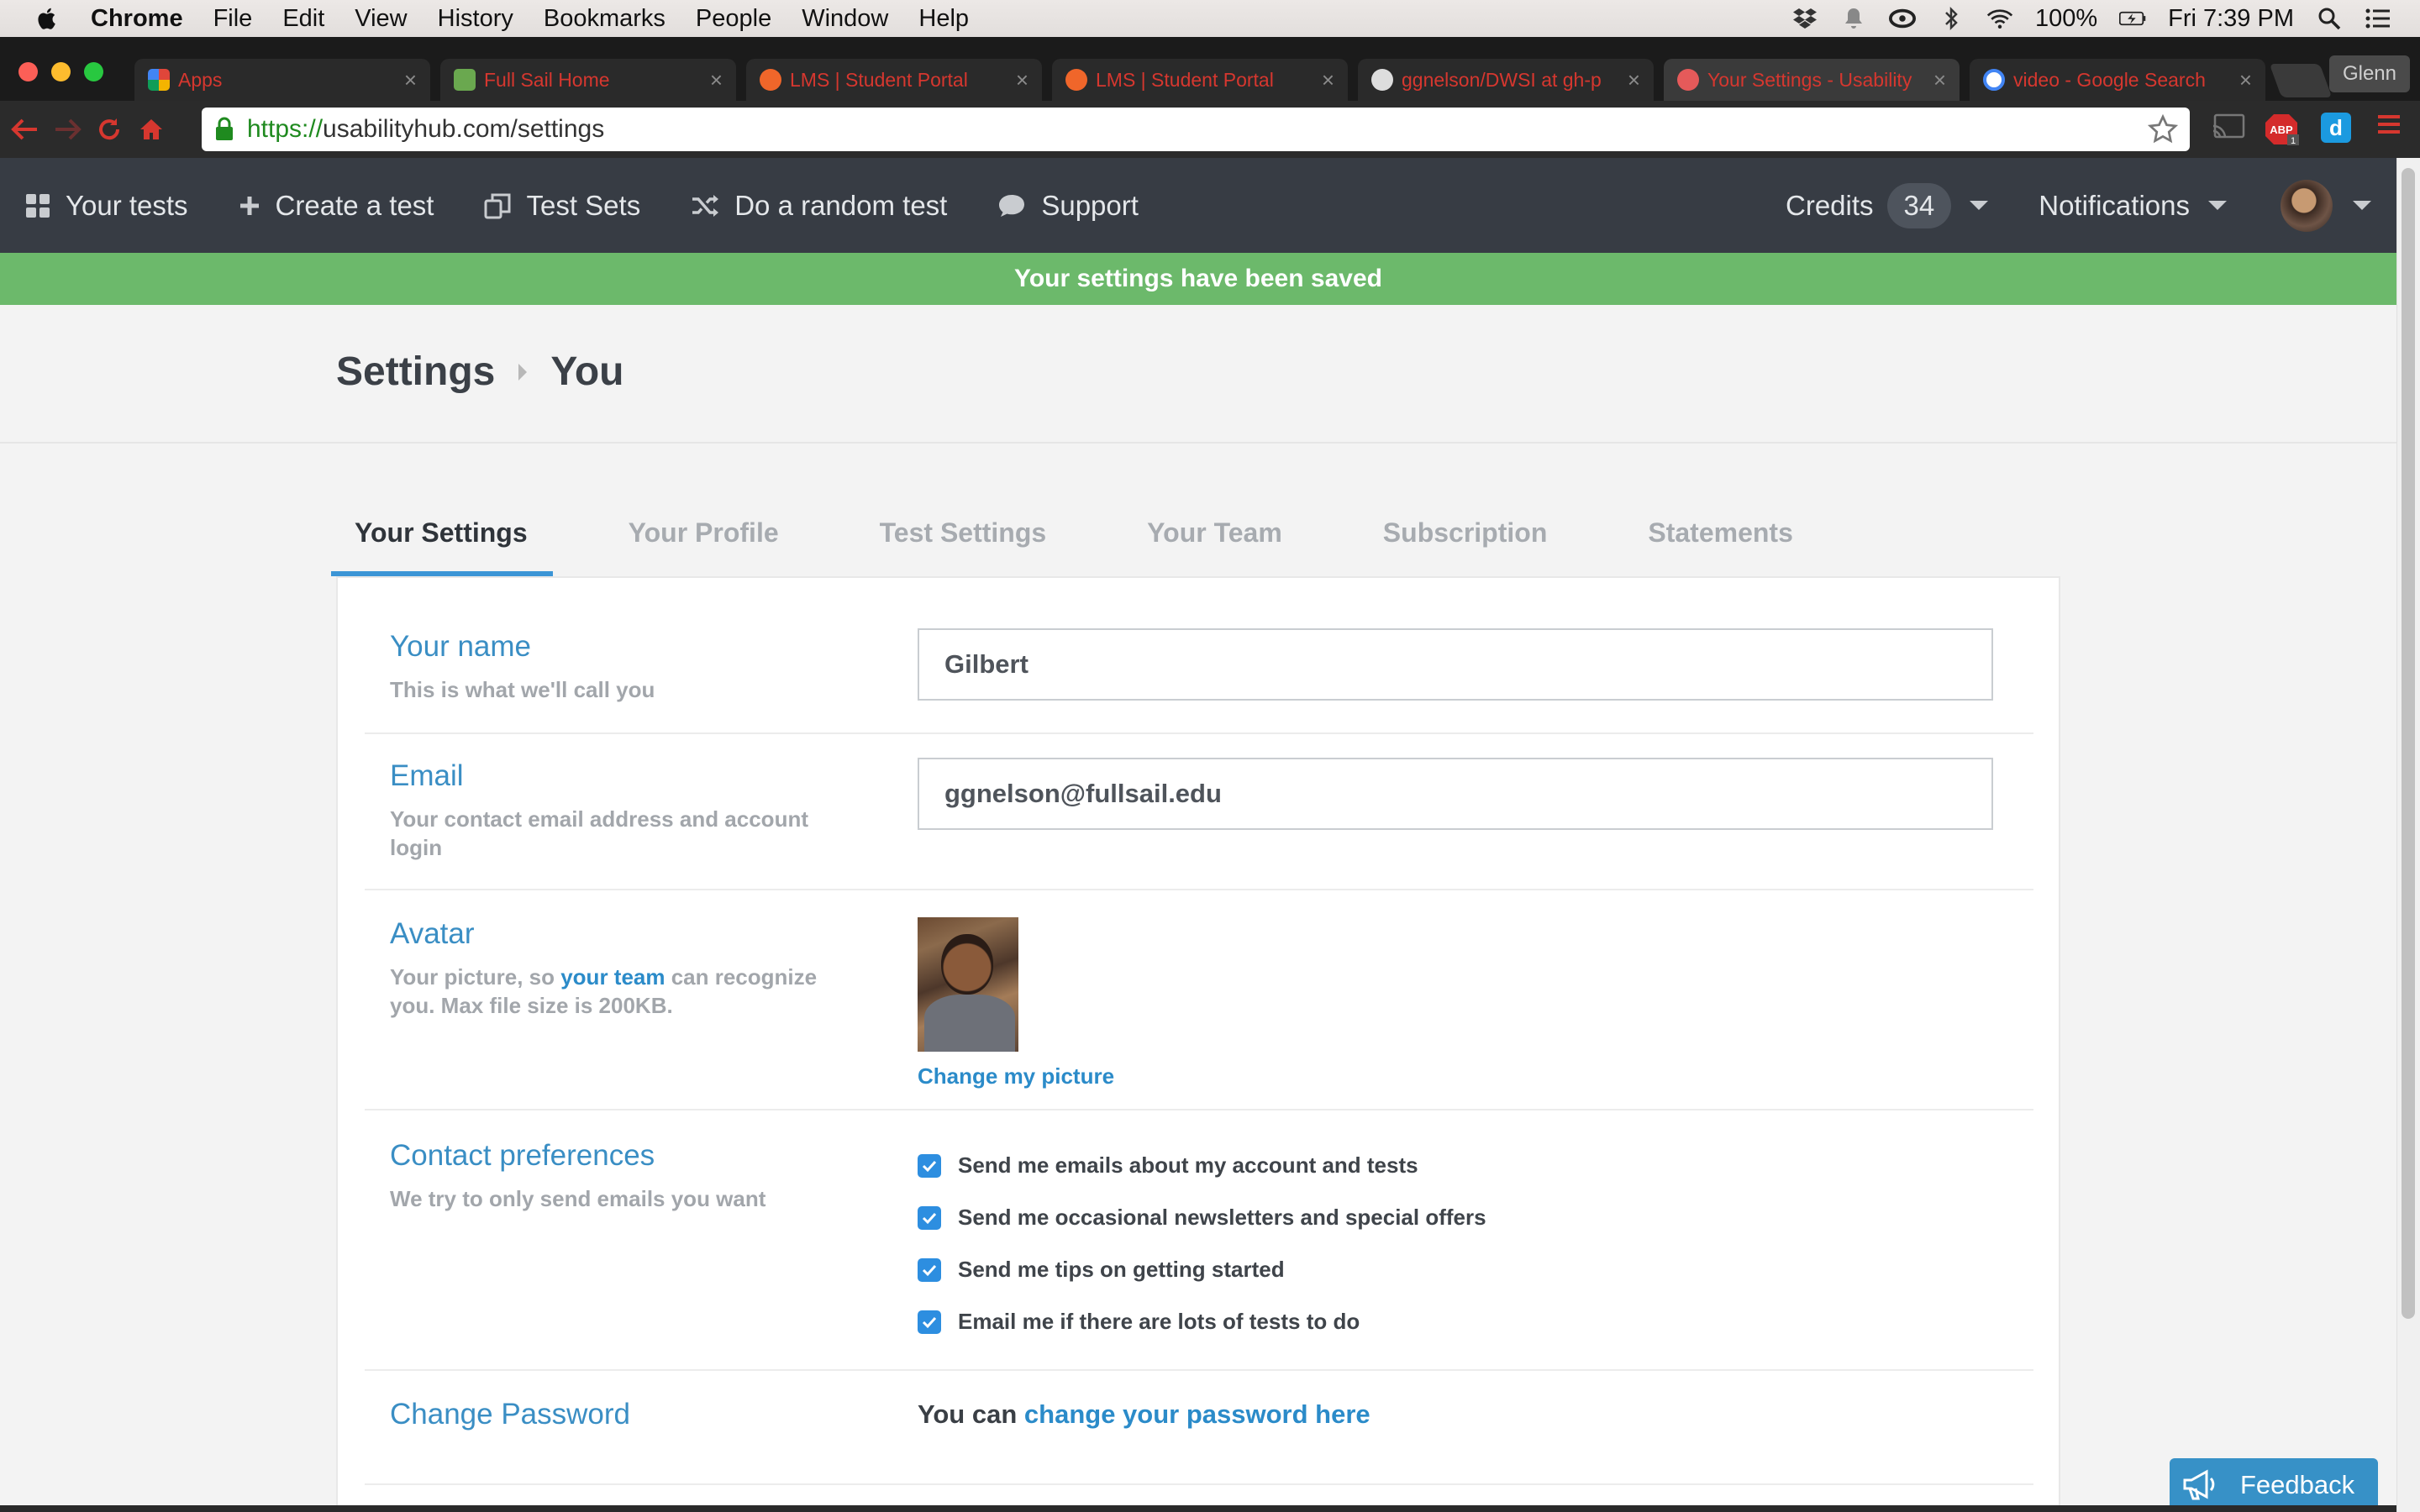 This screenshot has width=2420, height=1512. What do you see at coordinates (971, 1414) in the screenshot?
I see `change-password-prefix: You can` at bounding box center [971, 1414].